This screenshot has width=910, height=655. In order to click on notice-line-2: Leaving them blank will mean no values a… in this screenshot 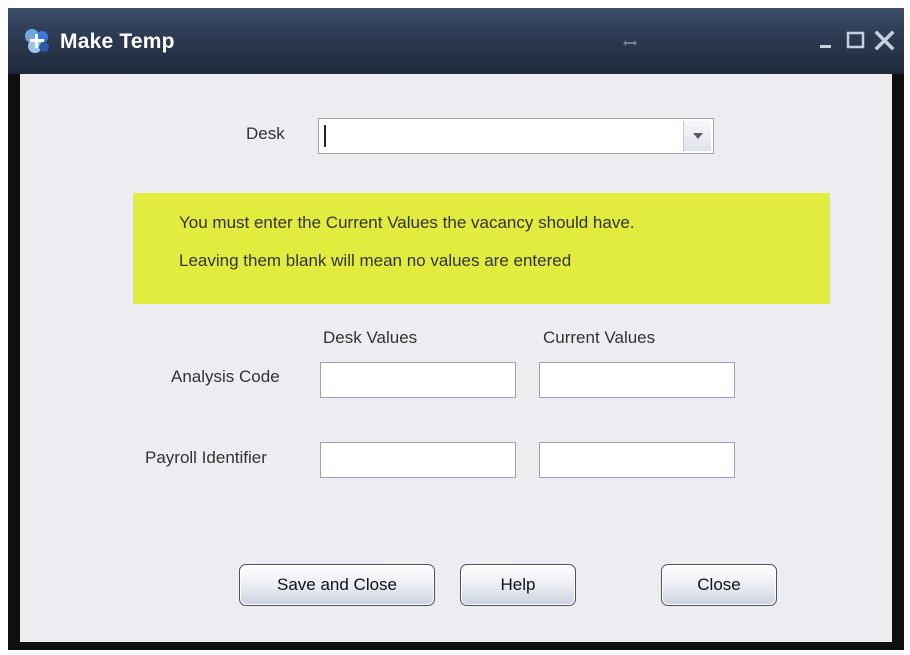, I will do `click(375, 260)`.